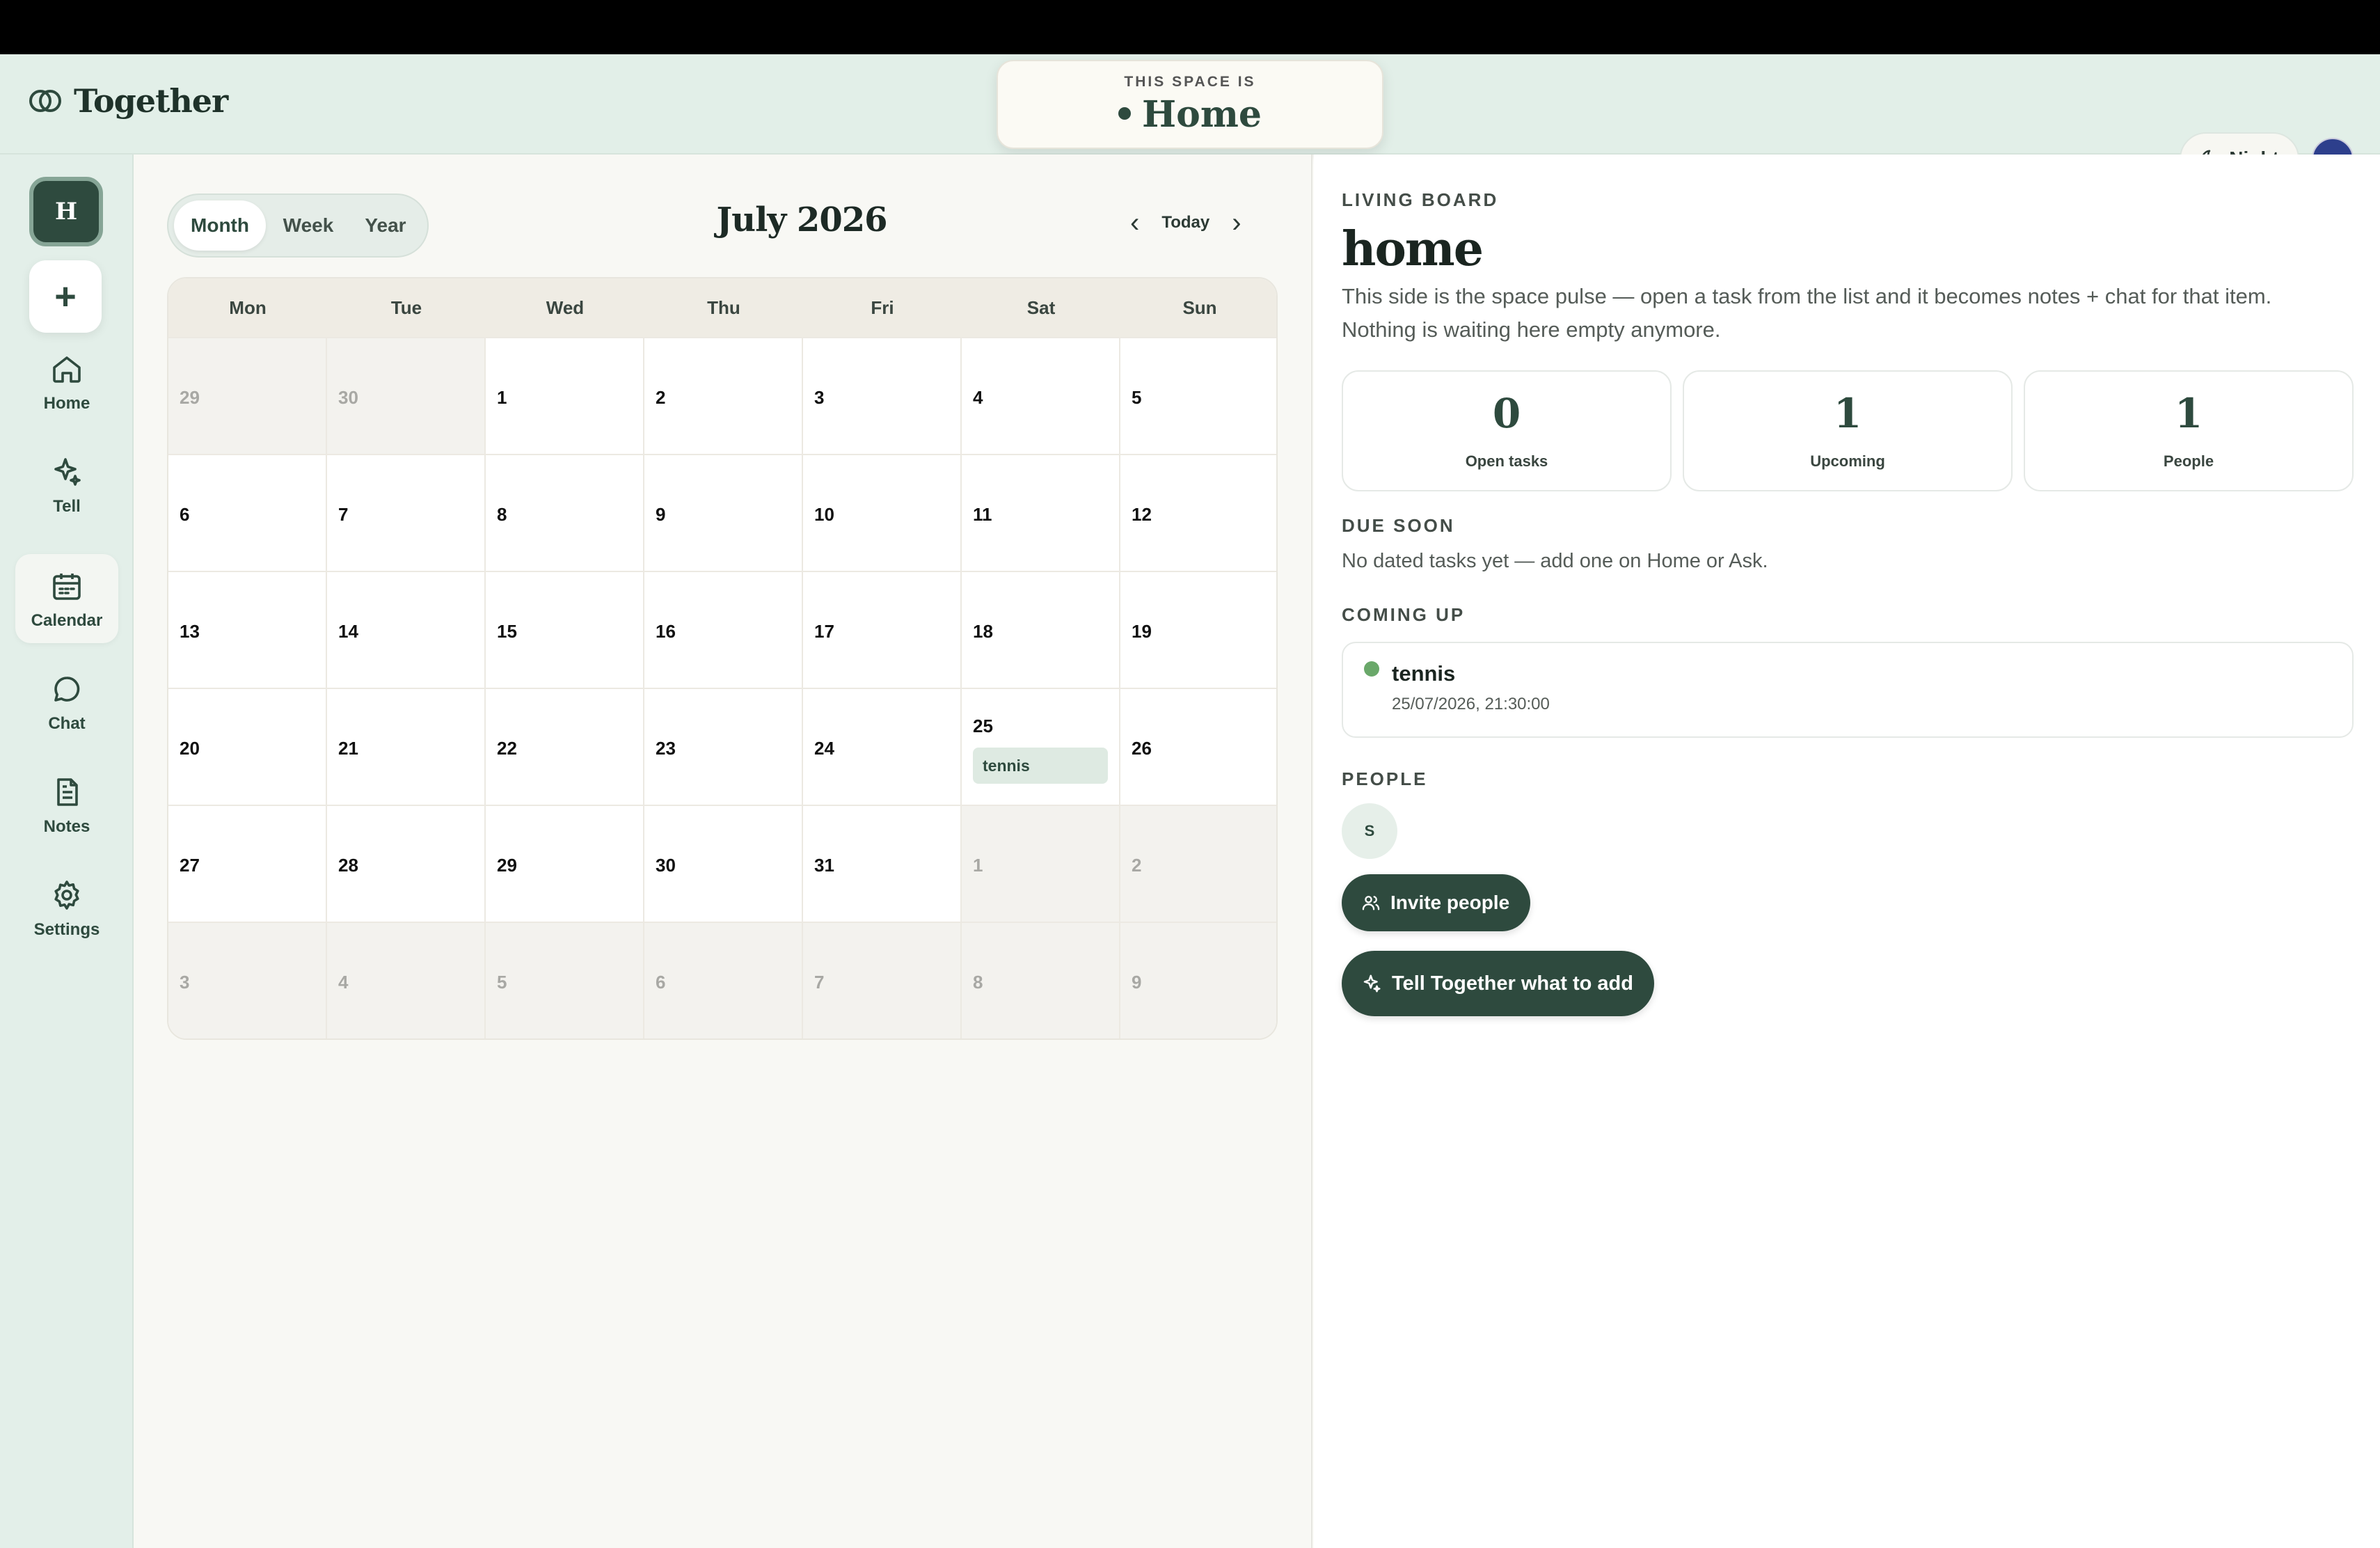  I want to click on sidebar-item-label: Calendar, so click(67, 620).